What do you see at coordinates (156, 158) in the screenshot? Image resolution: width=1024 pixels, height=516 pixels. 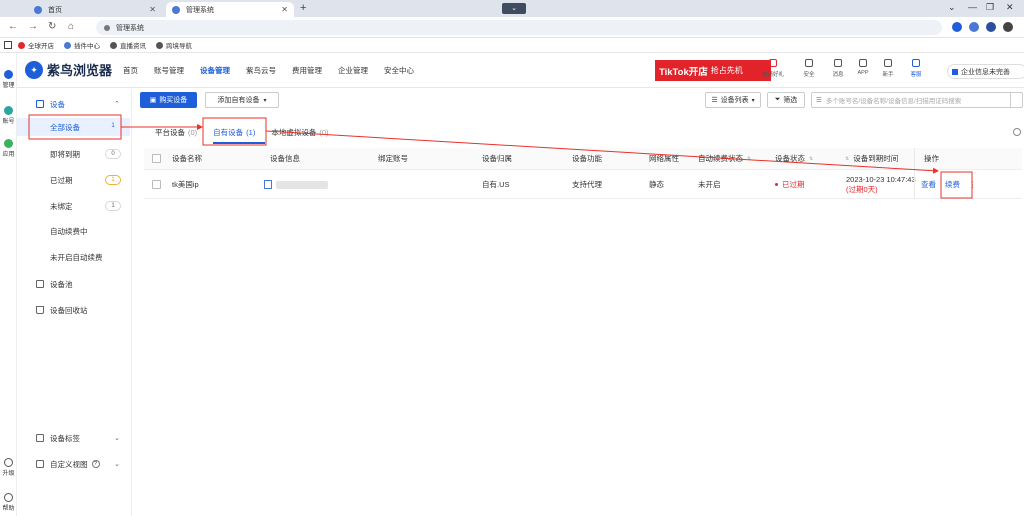 I see `select-all-checkbox` at bounding box center [156, 158].